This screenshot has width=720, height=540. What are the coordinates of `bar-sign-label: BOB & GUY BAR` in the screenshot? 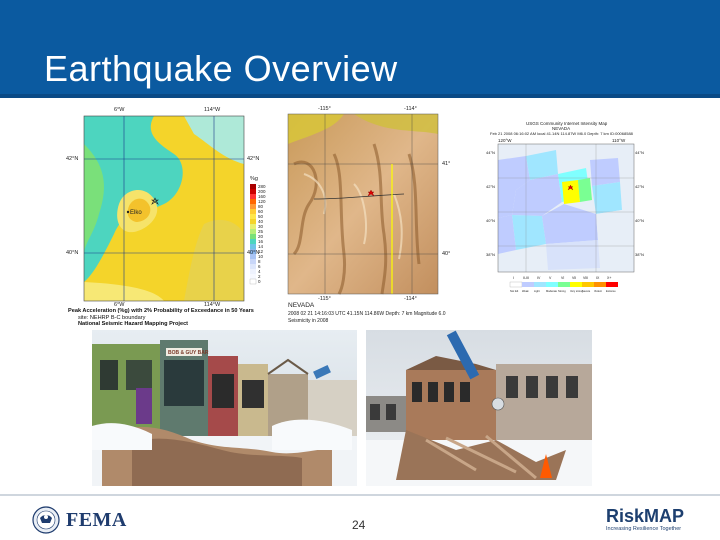 It's located at (188, 353).